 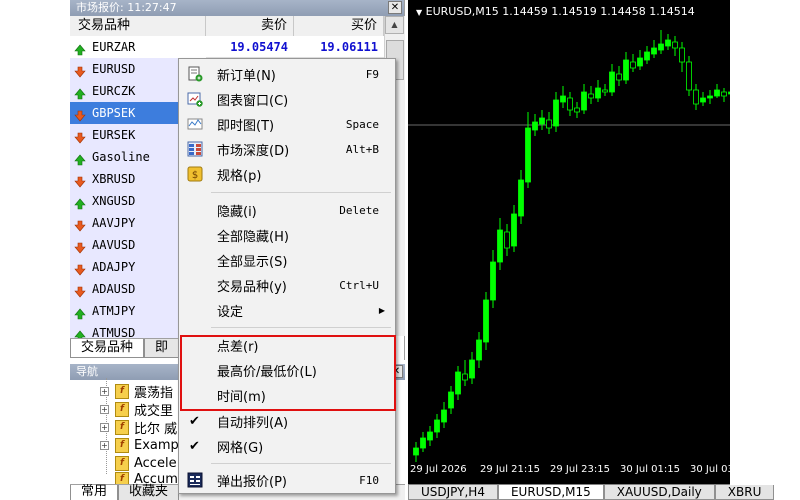 What do you see at coordinates (114, 91) in the screenshot?
I see `symbol-name: EURCZK` at bounding box center [114, 91].